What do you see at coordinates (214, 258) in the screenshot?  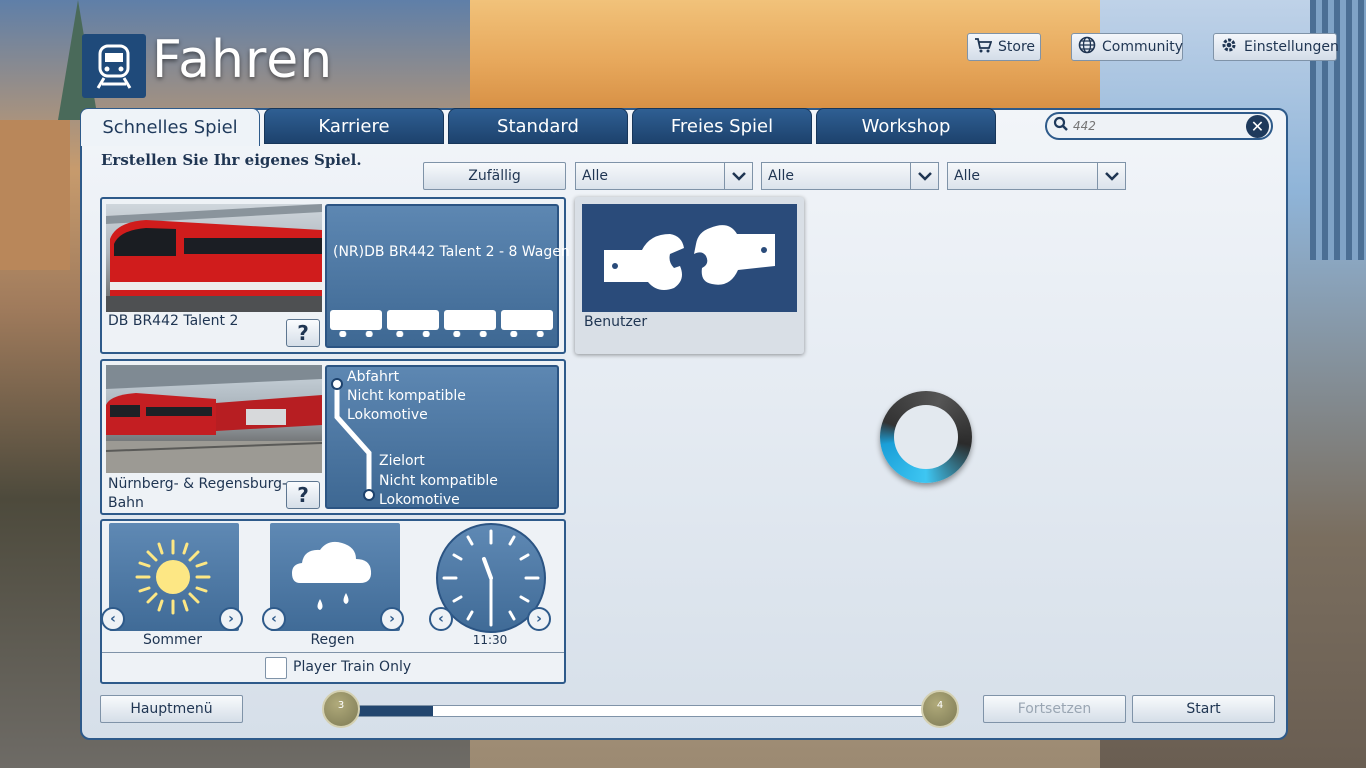 I see `train-photo` at bounding box center [214, 258].